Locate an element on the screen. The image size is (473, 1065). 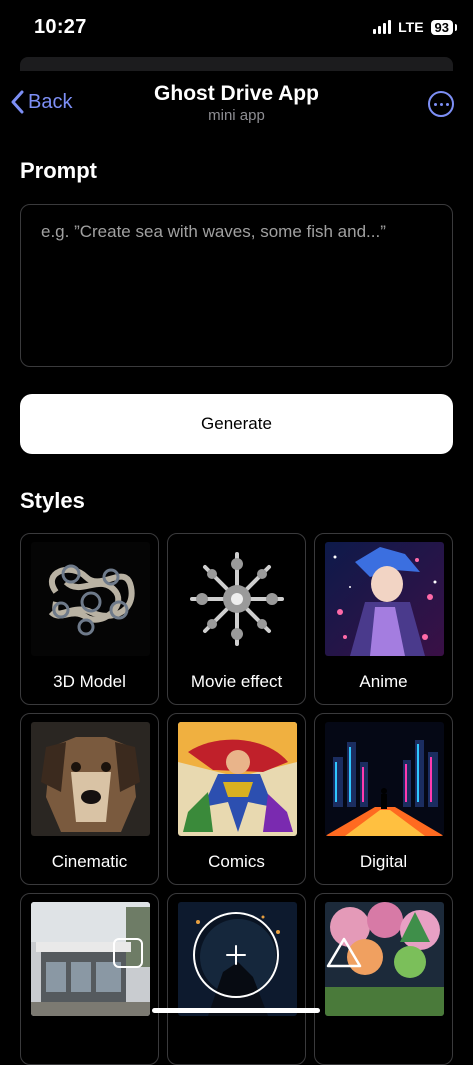
style-thumbnail-cinematic is located at coordinates (90, 779).